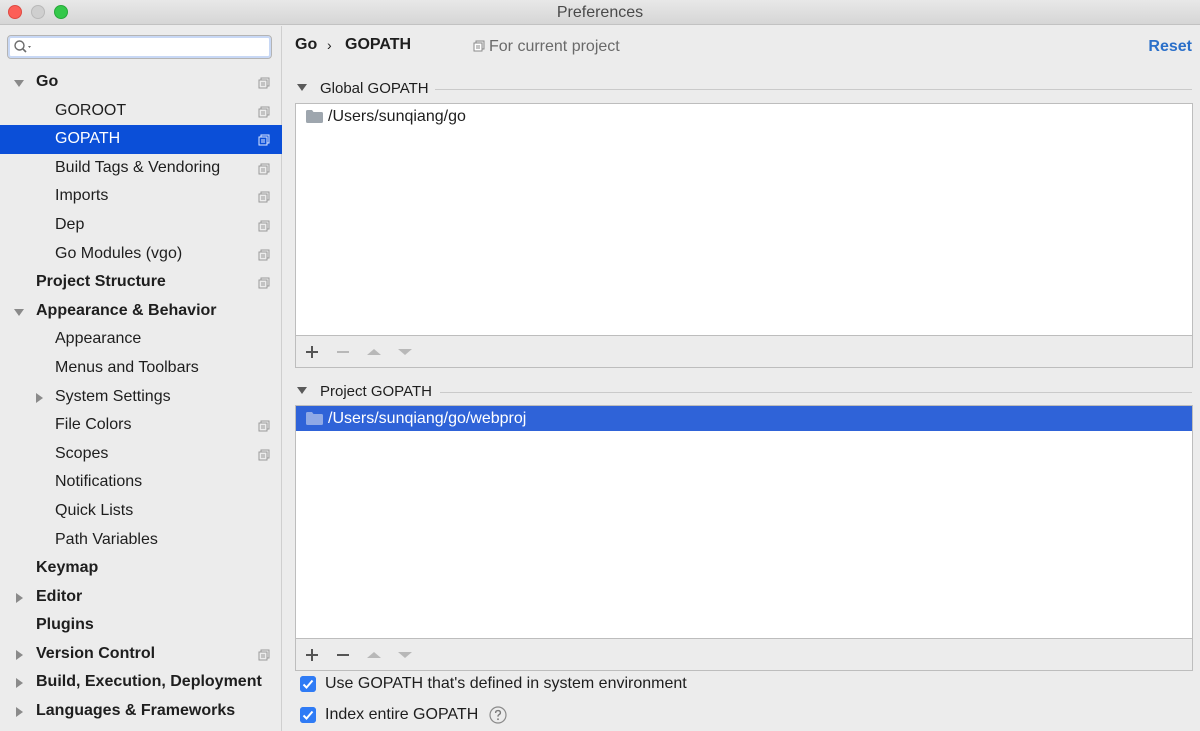 The width and height of the screenshot is (1200, 731). I want to click on sidebar-item-build-tags-and-vendoring: Build Tags & Vendoring, so click(141, 168).